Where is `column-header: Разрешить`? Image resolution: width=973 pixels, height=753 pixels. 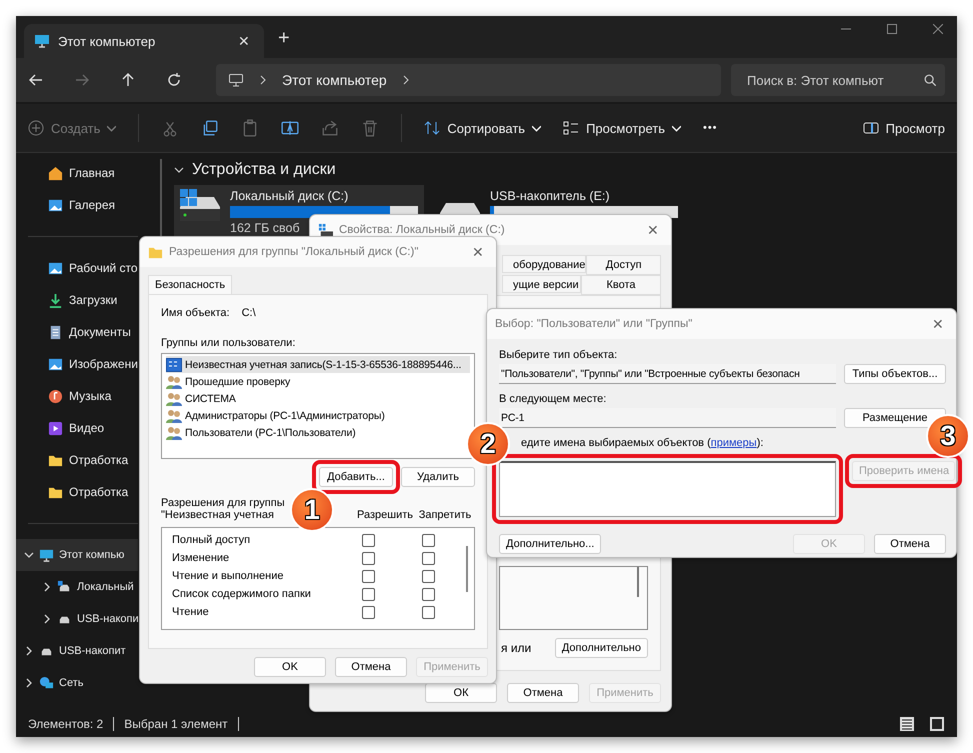 column-header: Разрешить is located at coordinates (385, 515).